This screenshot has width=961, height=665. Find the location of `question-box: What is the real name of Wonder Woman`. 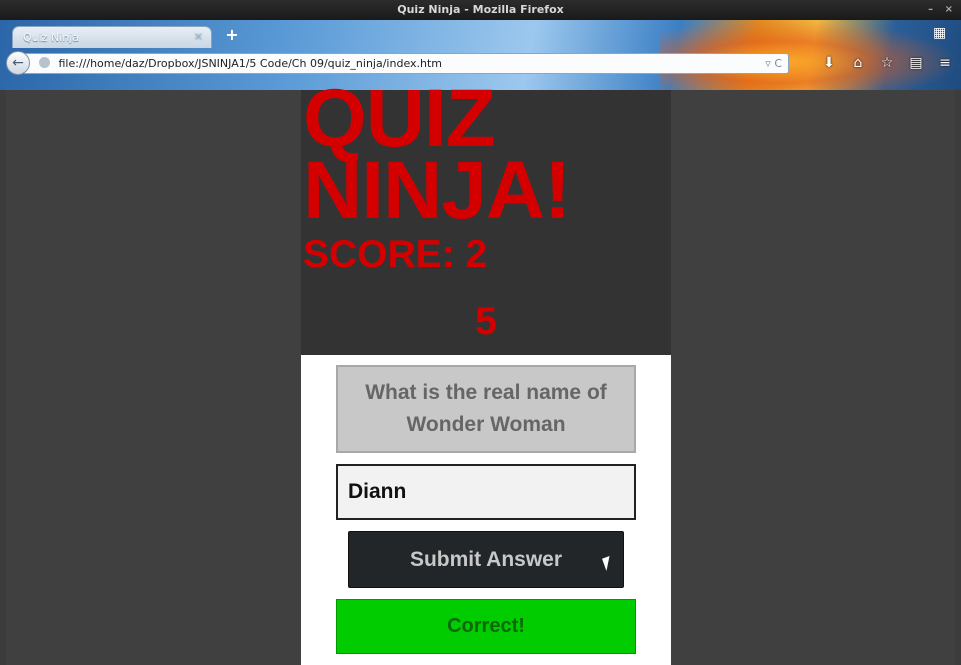

question-box: What is the real name of Wonder Woman is located at coordinates (486, 409).